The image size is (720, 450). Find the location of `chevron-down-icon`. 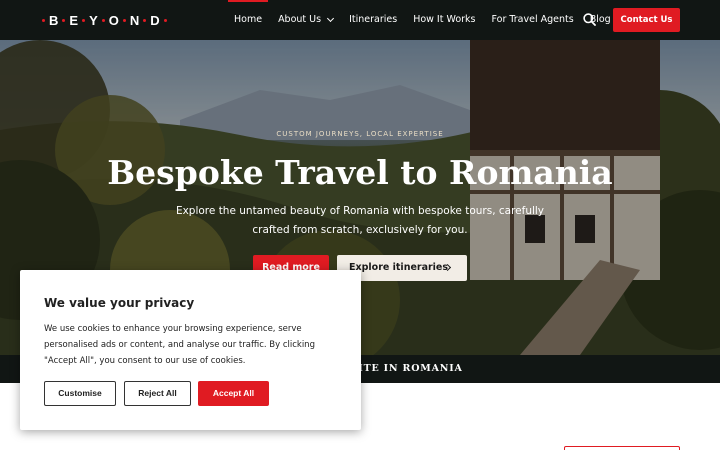

chevron-down-icon is located at coordinates (331, 18).